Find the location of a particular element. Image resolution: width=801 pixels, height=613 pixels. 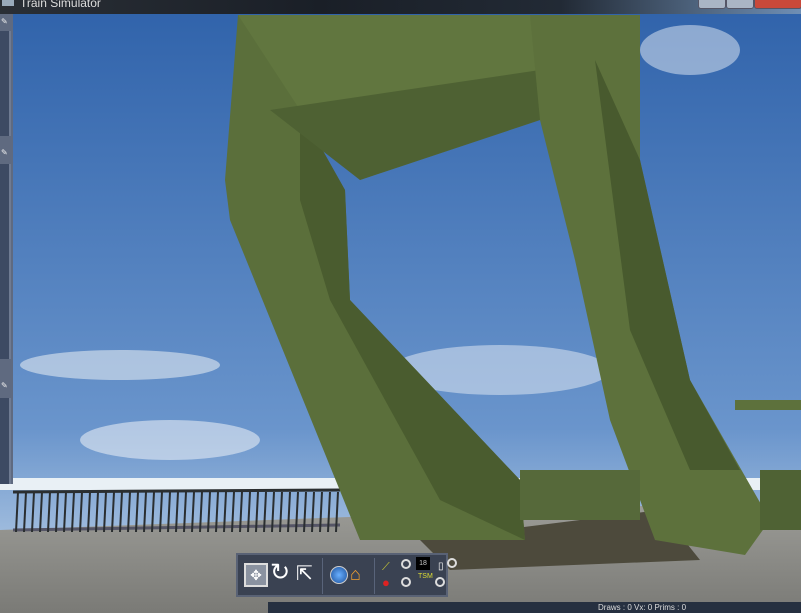

tsm-label: TSM is located at coordinates (425, 576).